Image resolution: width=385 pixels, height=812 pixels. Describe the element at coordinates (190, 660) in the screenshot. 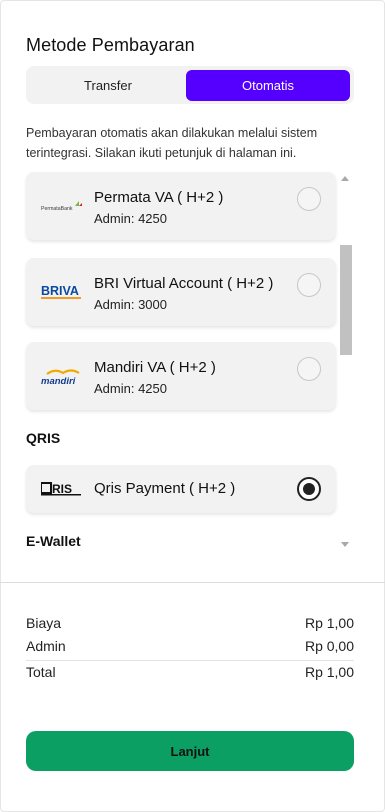

I see `summary-separator` at that location.